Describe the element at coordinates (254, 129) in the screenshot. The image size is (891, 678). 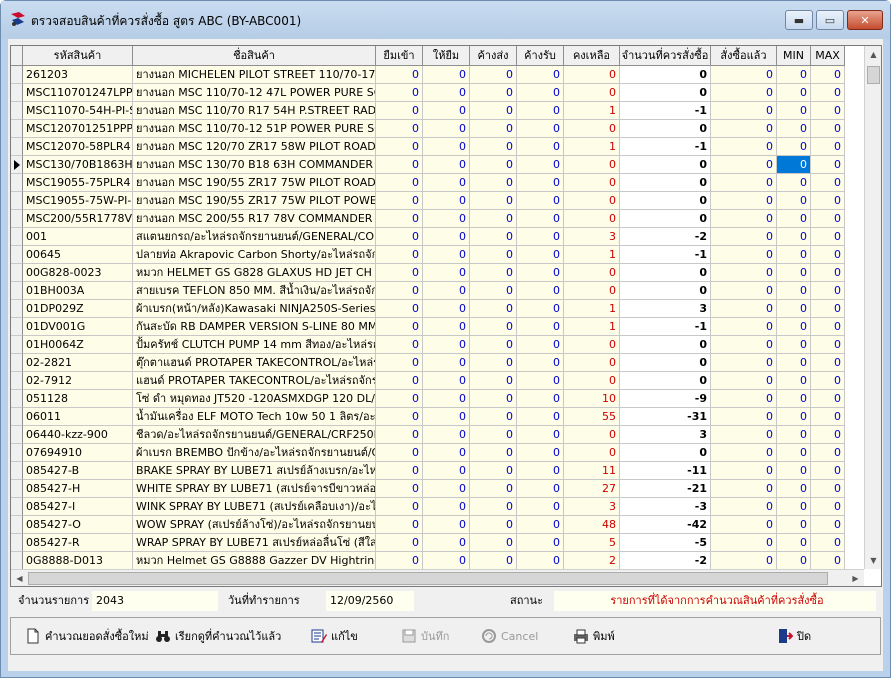
I see `cell-name: ยางนอก MSC 110/70-12 51P POWER PURE SC/a` at that location.